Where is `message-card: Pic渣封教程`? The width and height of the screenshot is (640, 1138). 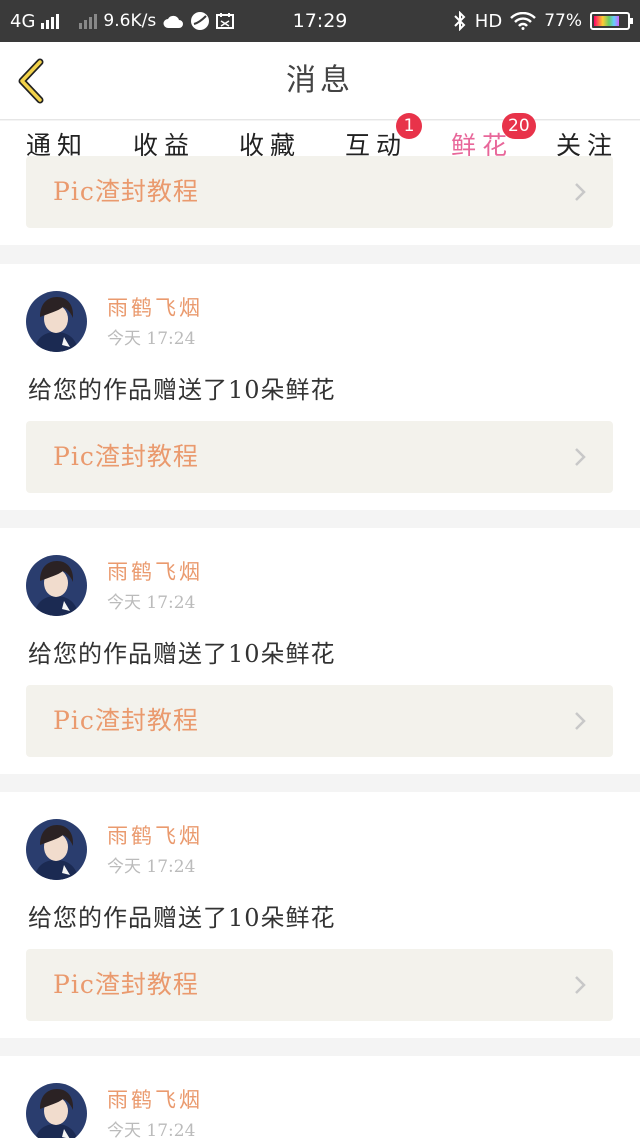 message-card: Pic渣封教程 is located at coordinates (320, 200).